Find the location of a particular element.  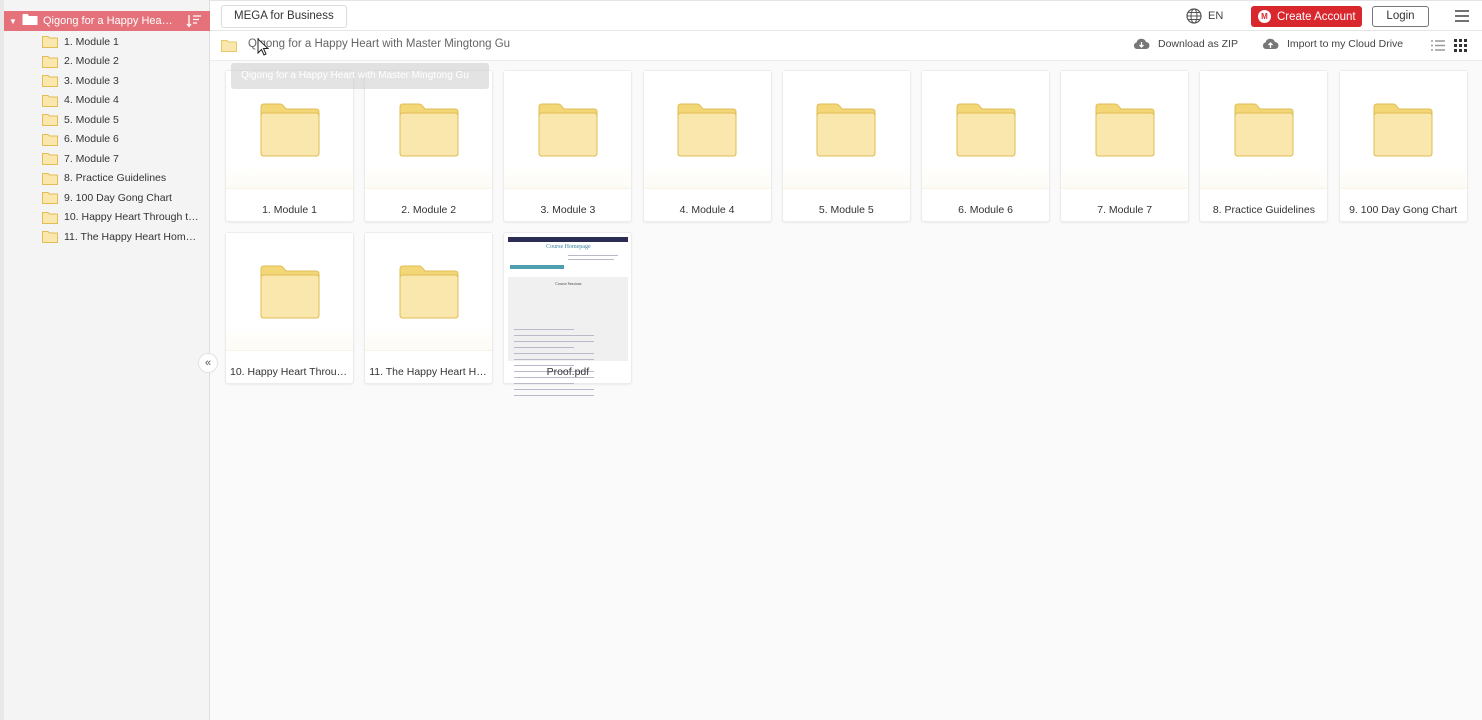

mega-logo-icon: M is located at coordinates (1264, 16).